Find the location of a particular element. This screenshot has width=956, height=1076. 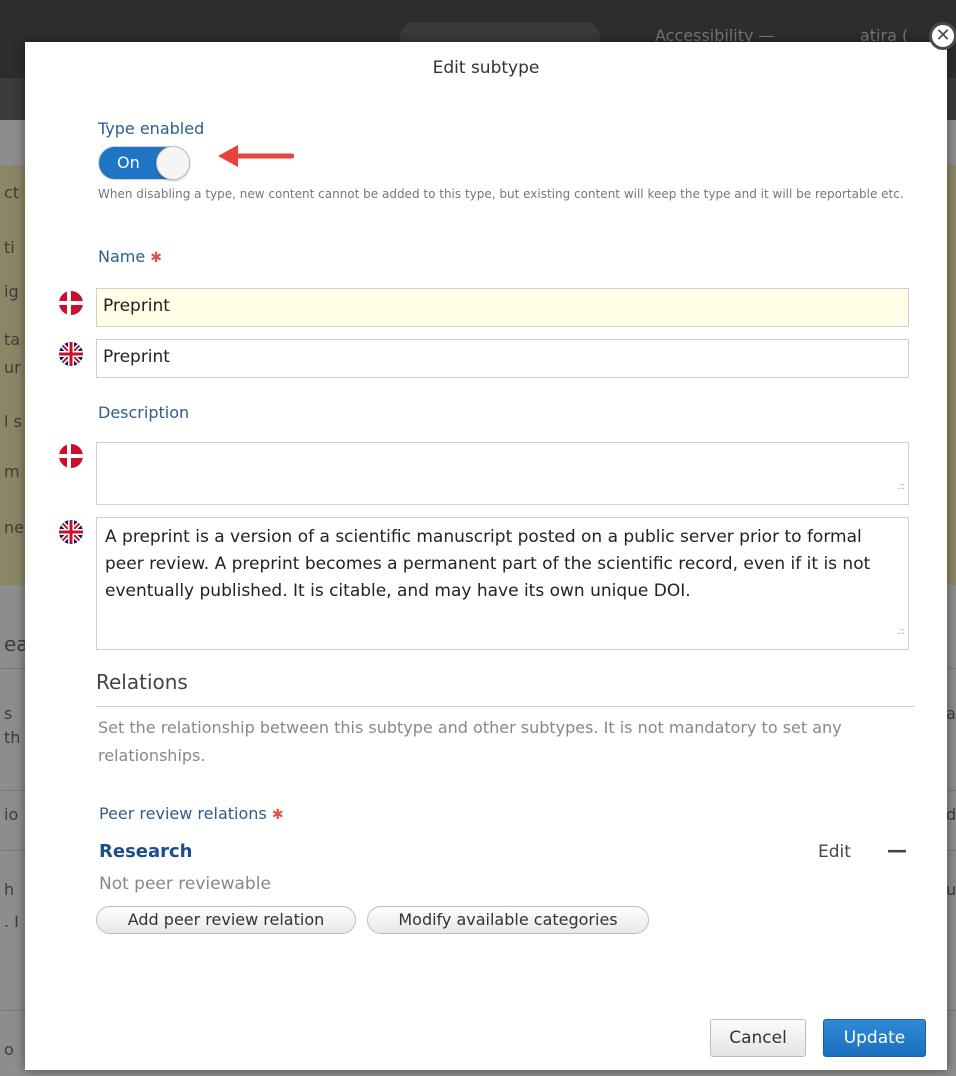

background-text: ti is located at coordinates (9, 247).